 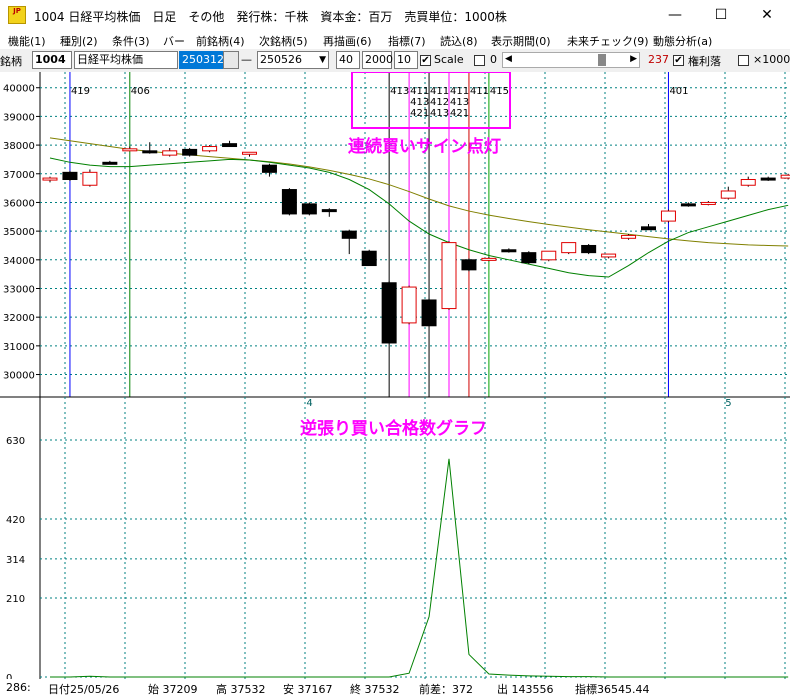 I want to click on code-input: 1004, so click(x=52, y=60).